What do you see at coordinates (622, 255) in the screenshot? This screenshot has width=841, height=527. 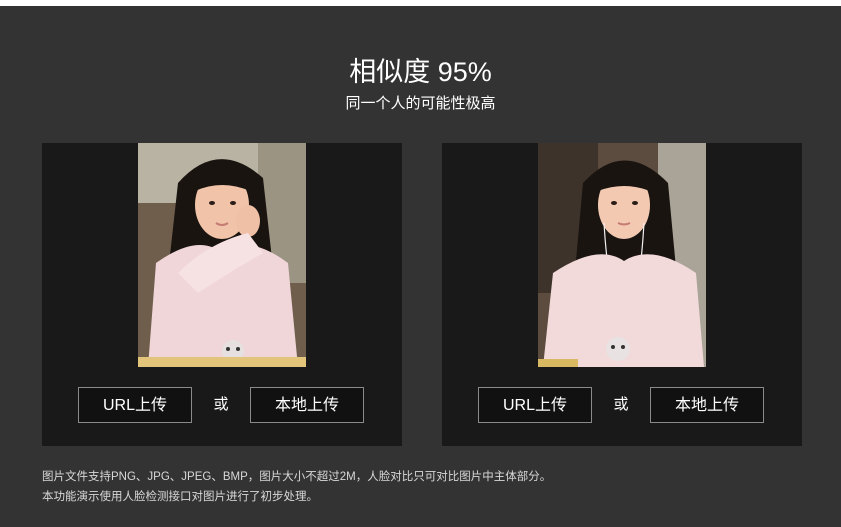 I see `uploaded-photo-right` at bounding box center [622, 255].